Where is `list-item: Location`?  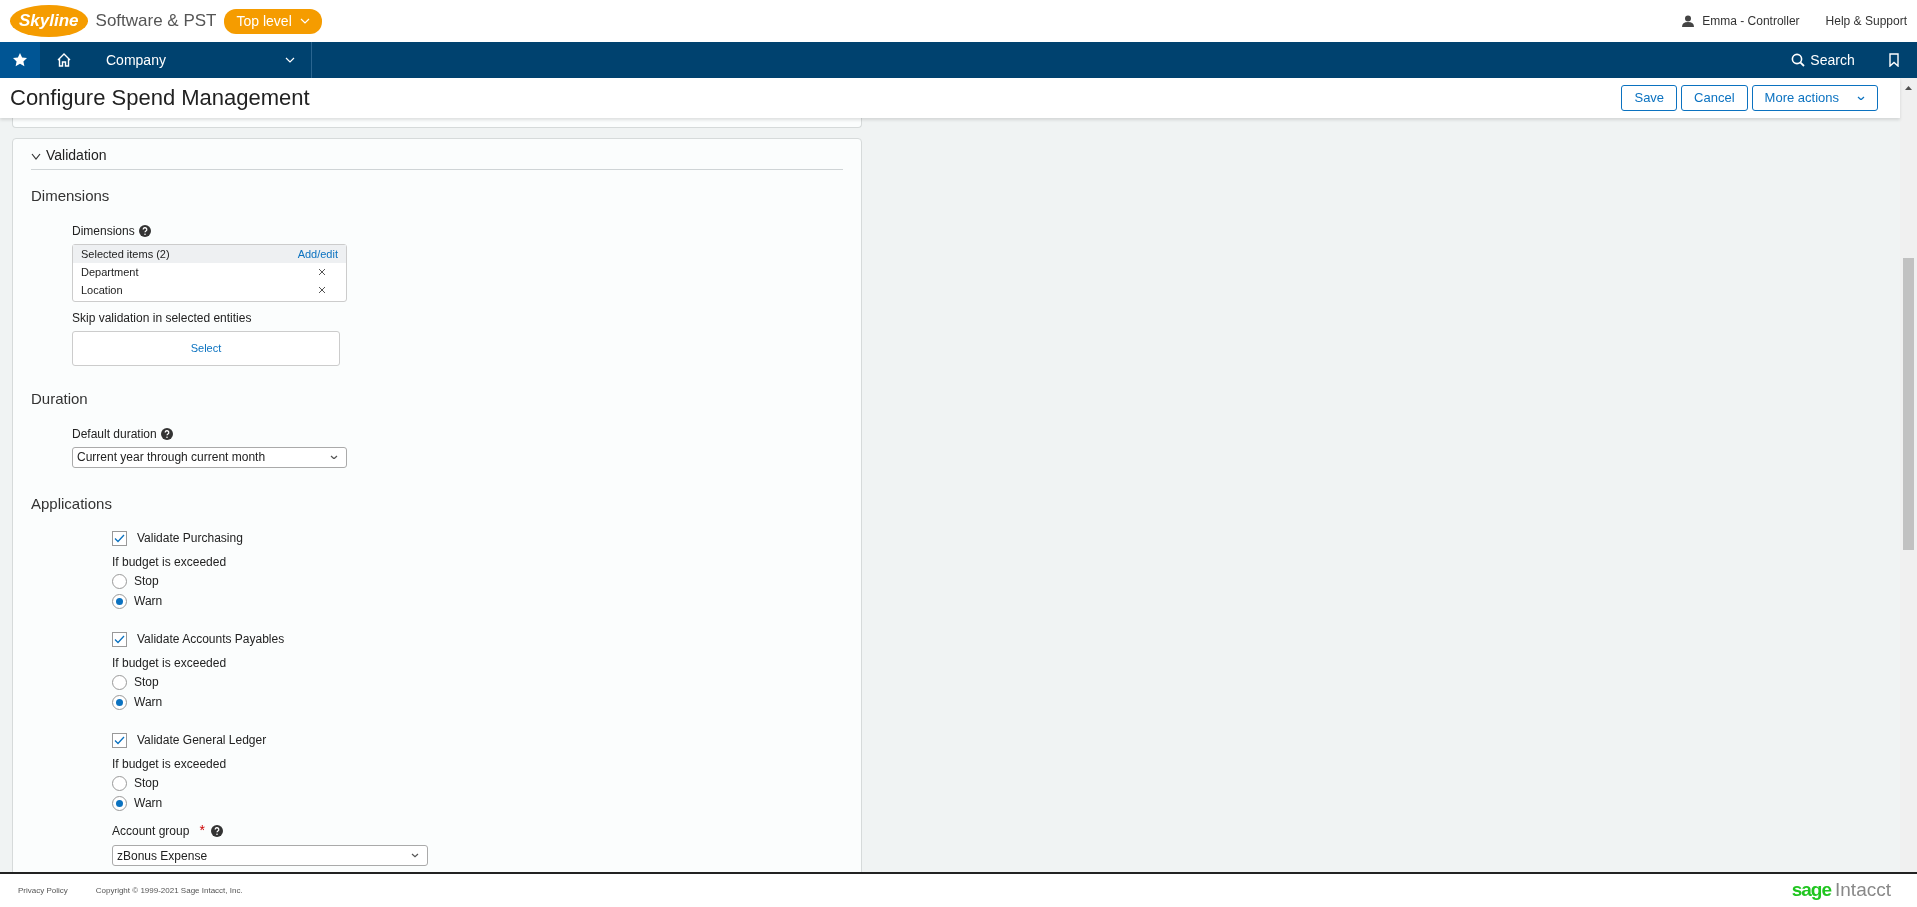 list-item: Location is located at coordinates (102, 290).